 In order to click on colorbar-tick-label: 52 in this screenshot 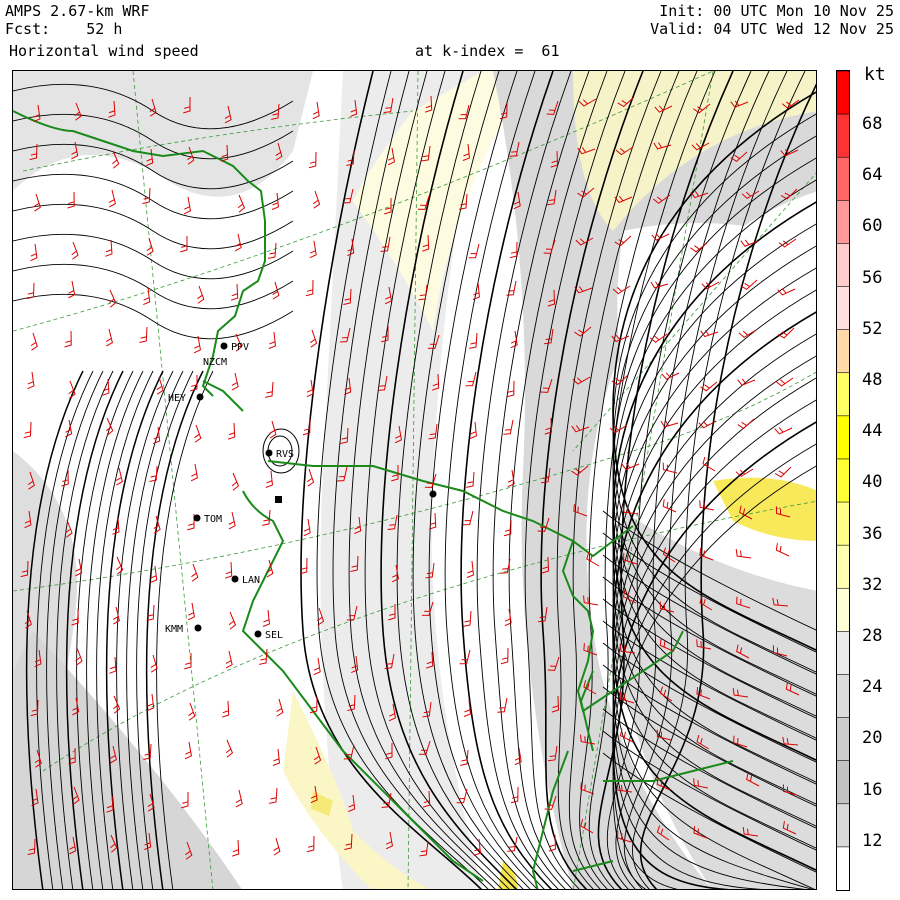, I will do `click(872, 328)`.